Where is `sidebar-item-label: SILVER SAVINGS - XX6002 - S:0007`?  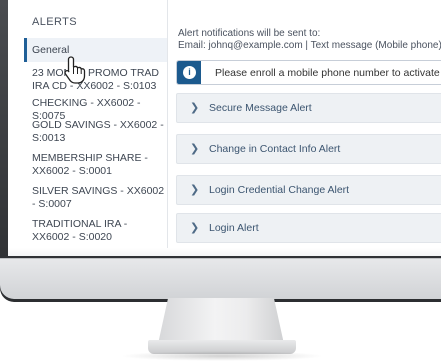 sidebar-item-label: SILVER SAVINGS - XX6002 - S:0007 is located at coordinates (98, 197).